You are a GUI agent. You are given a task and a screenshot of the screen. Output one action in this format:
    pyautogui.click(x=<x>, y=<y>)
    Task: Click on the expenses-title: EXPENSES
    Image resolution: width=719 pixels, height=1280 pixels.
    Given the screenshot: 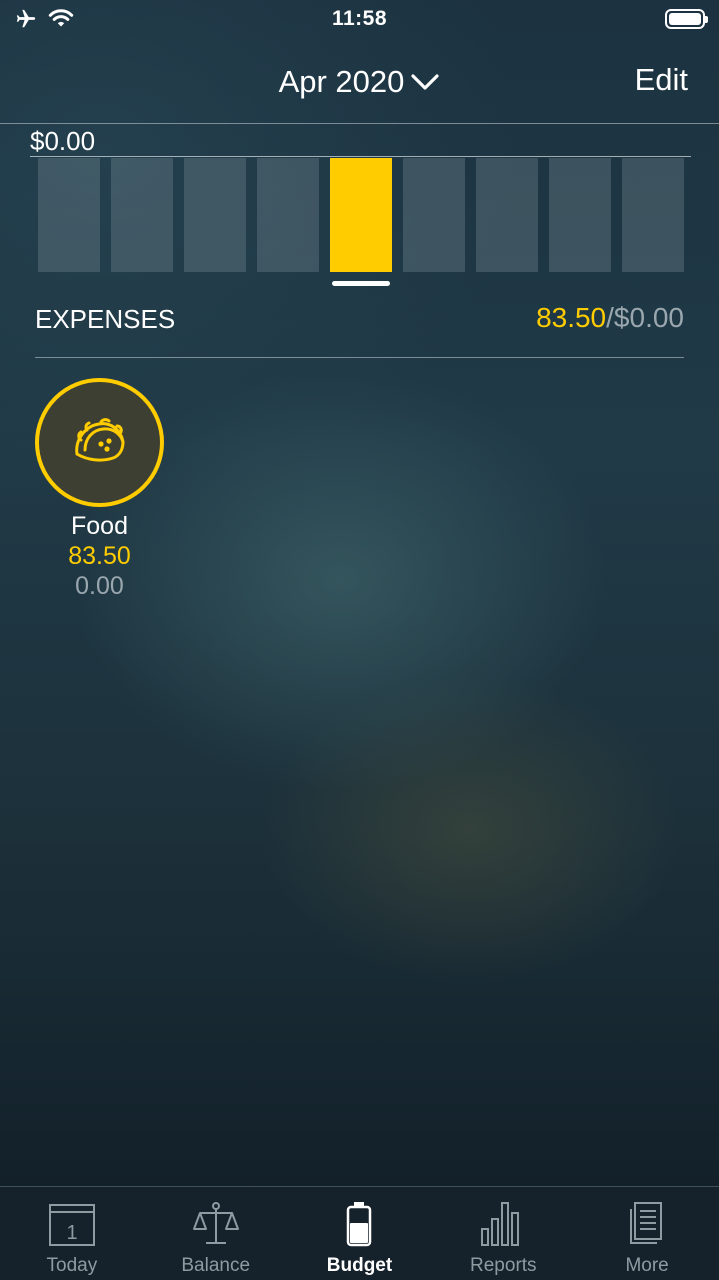 What is the action you would take?
    pyautogui.click(x=105, y=319)
    